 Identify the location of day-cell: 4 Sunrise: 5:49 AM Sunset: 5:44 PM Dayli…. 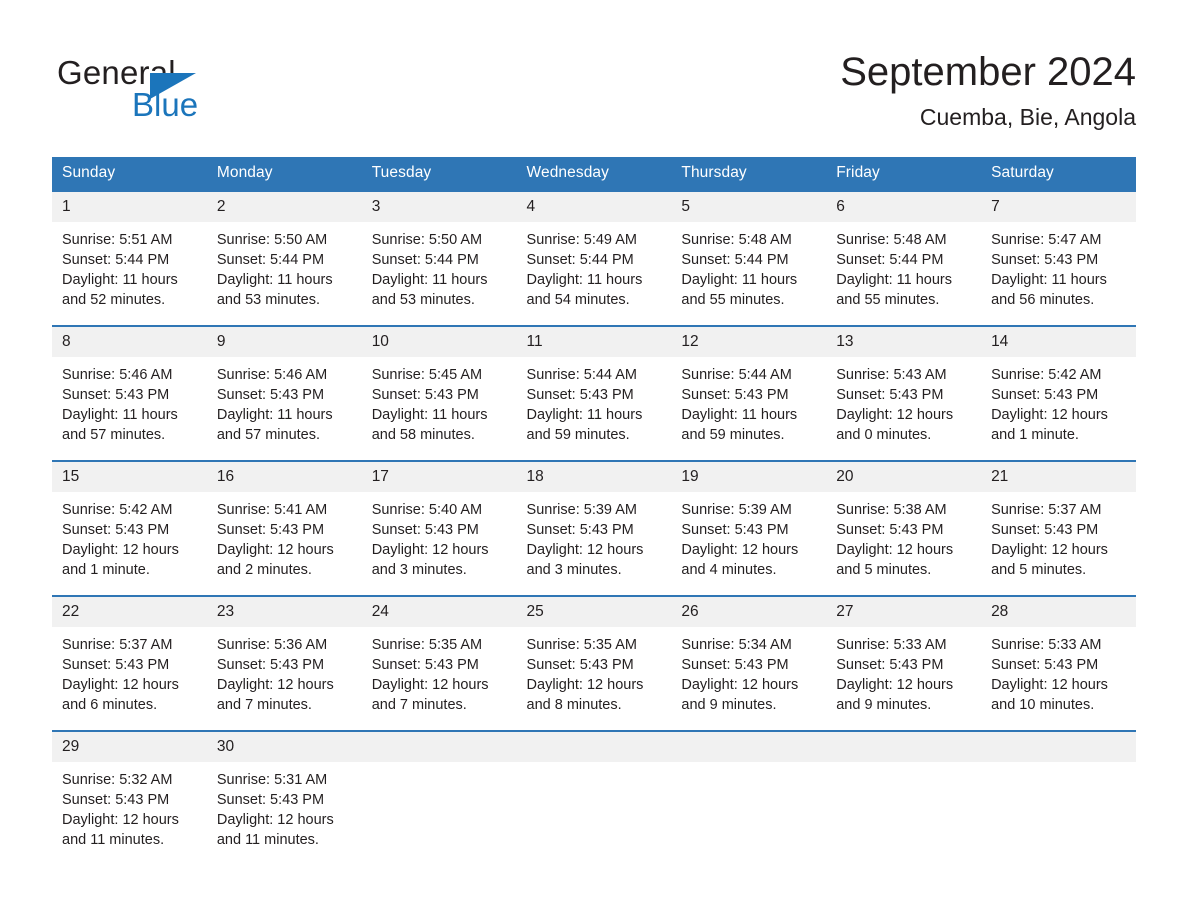
(594, 258).